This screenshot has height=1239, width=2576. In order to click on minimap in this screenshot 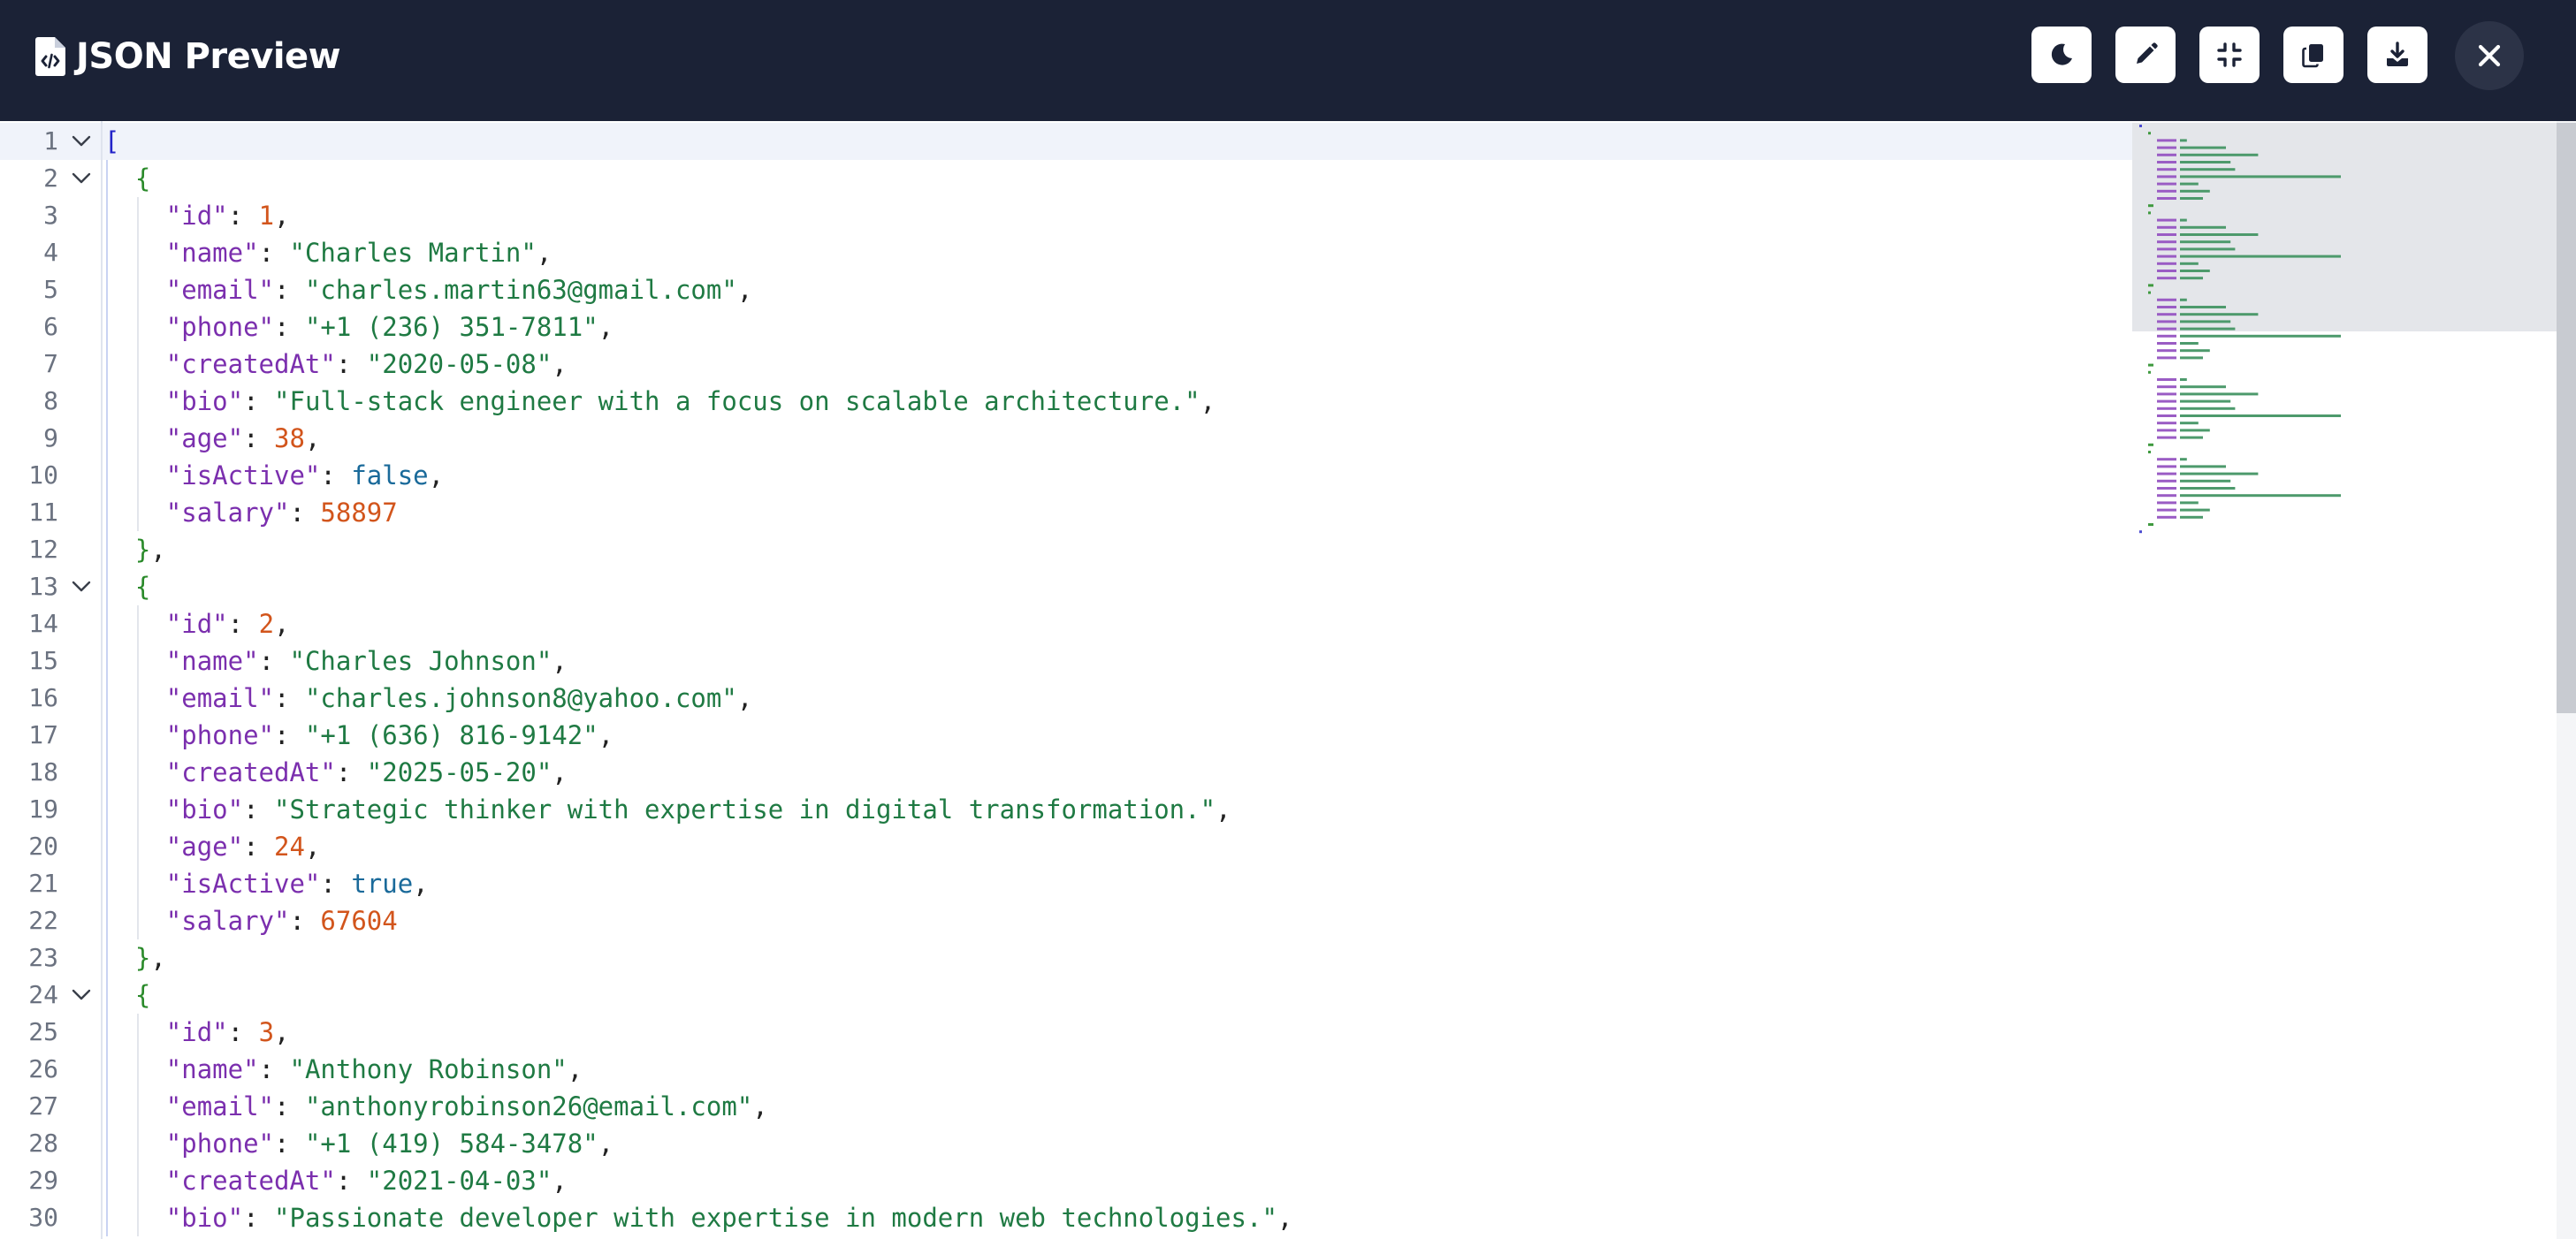, I will do `click(2344, 680)`.